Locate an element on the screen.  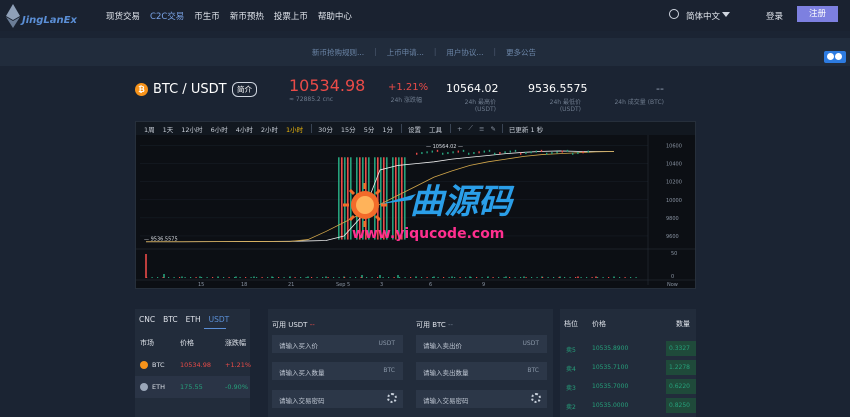
orderbook-price: 10535.0000 is located at coordinates (610, 405).